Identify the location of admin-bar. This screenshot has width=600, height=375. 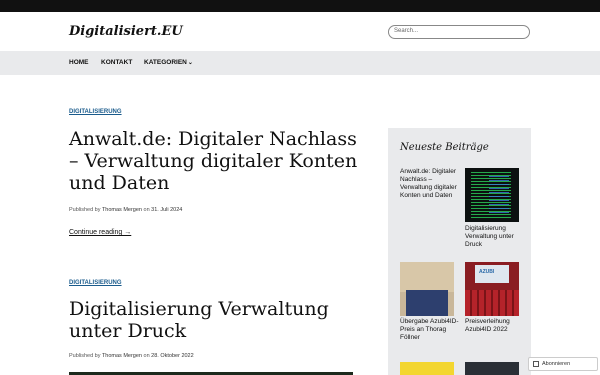
(300, 6).